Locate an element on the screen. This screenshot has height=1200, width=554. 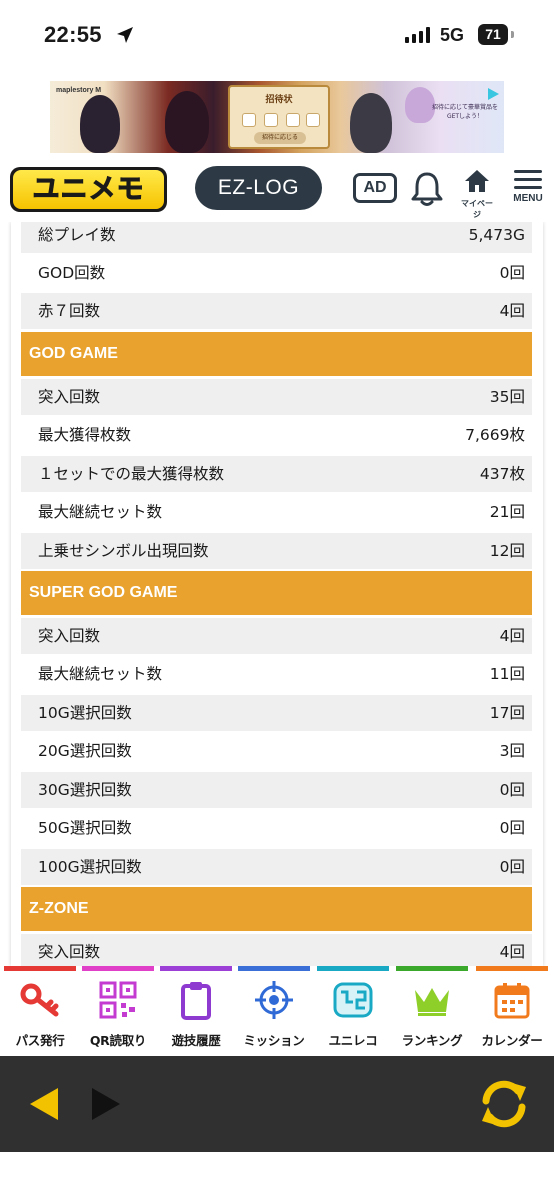
section-header-super-god-game: SUPER GOD GAME is located at coordinates (276, 593).